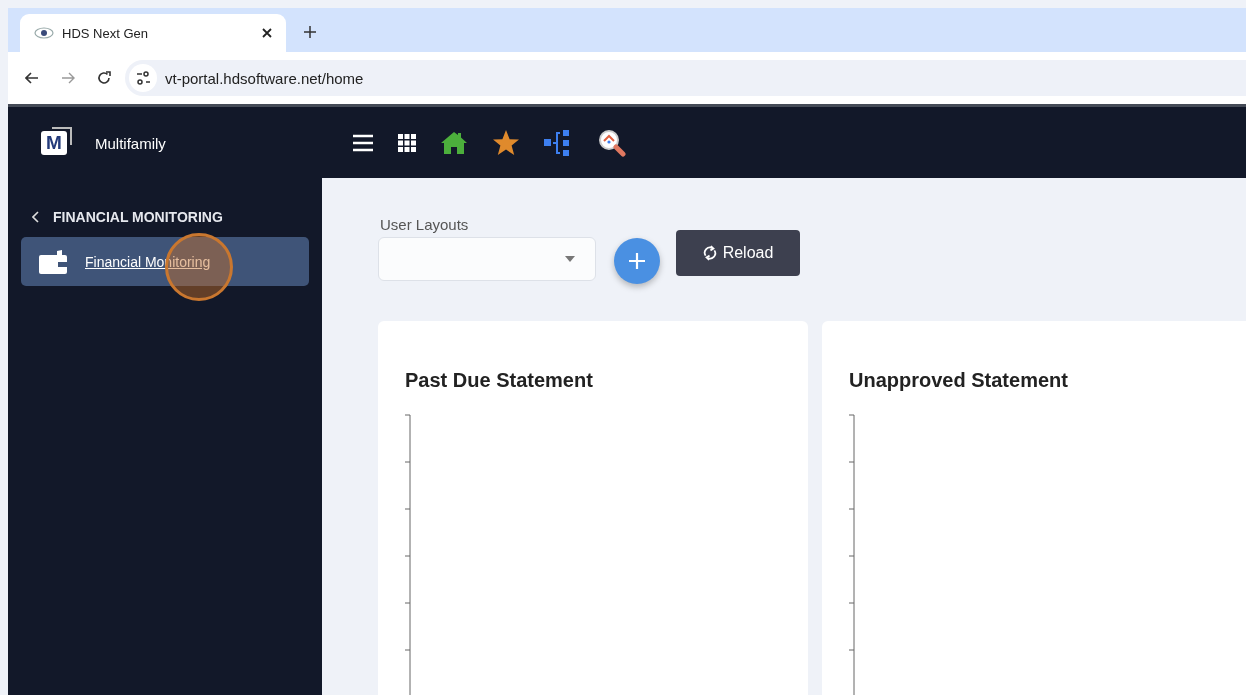  Describe the element at coordinates (130, 143) in the screenshot. I see `brand-name: Multifamily` at that location.